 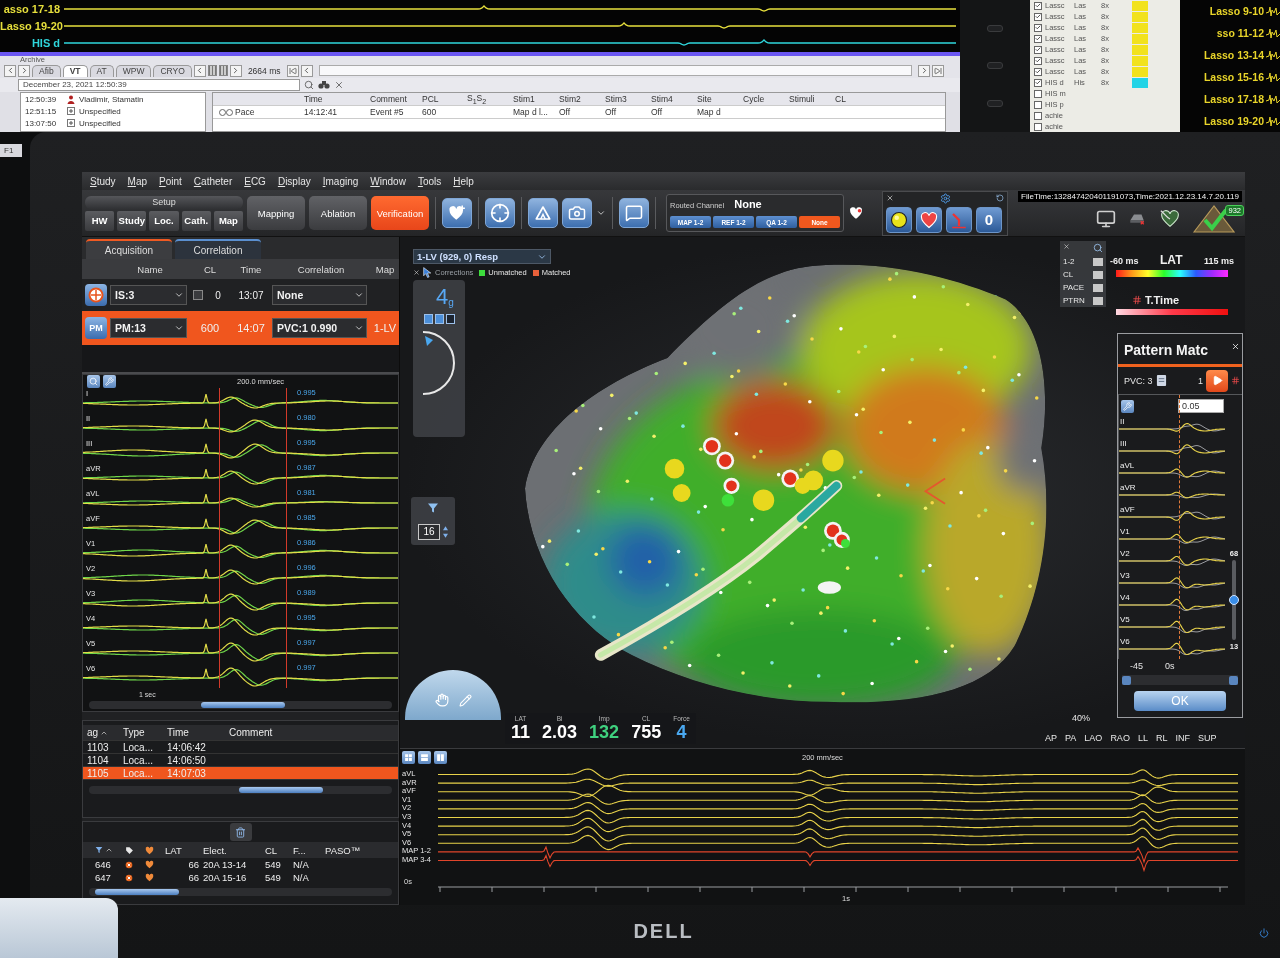 What do you see at coordinates (1000, 198) in the screenshot?
I see `refresh-icon` at bounding box center [1000, 198].